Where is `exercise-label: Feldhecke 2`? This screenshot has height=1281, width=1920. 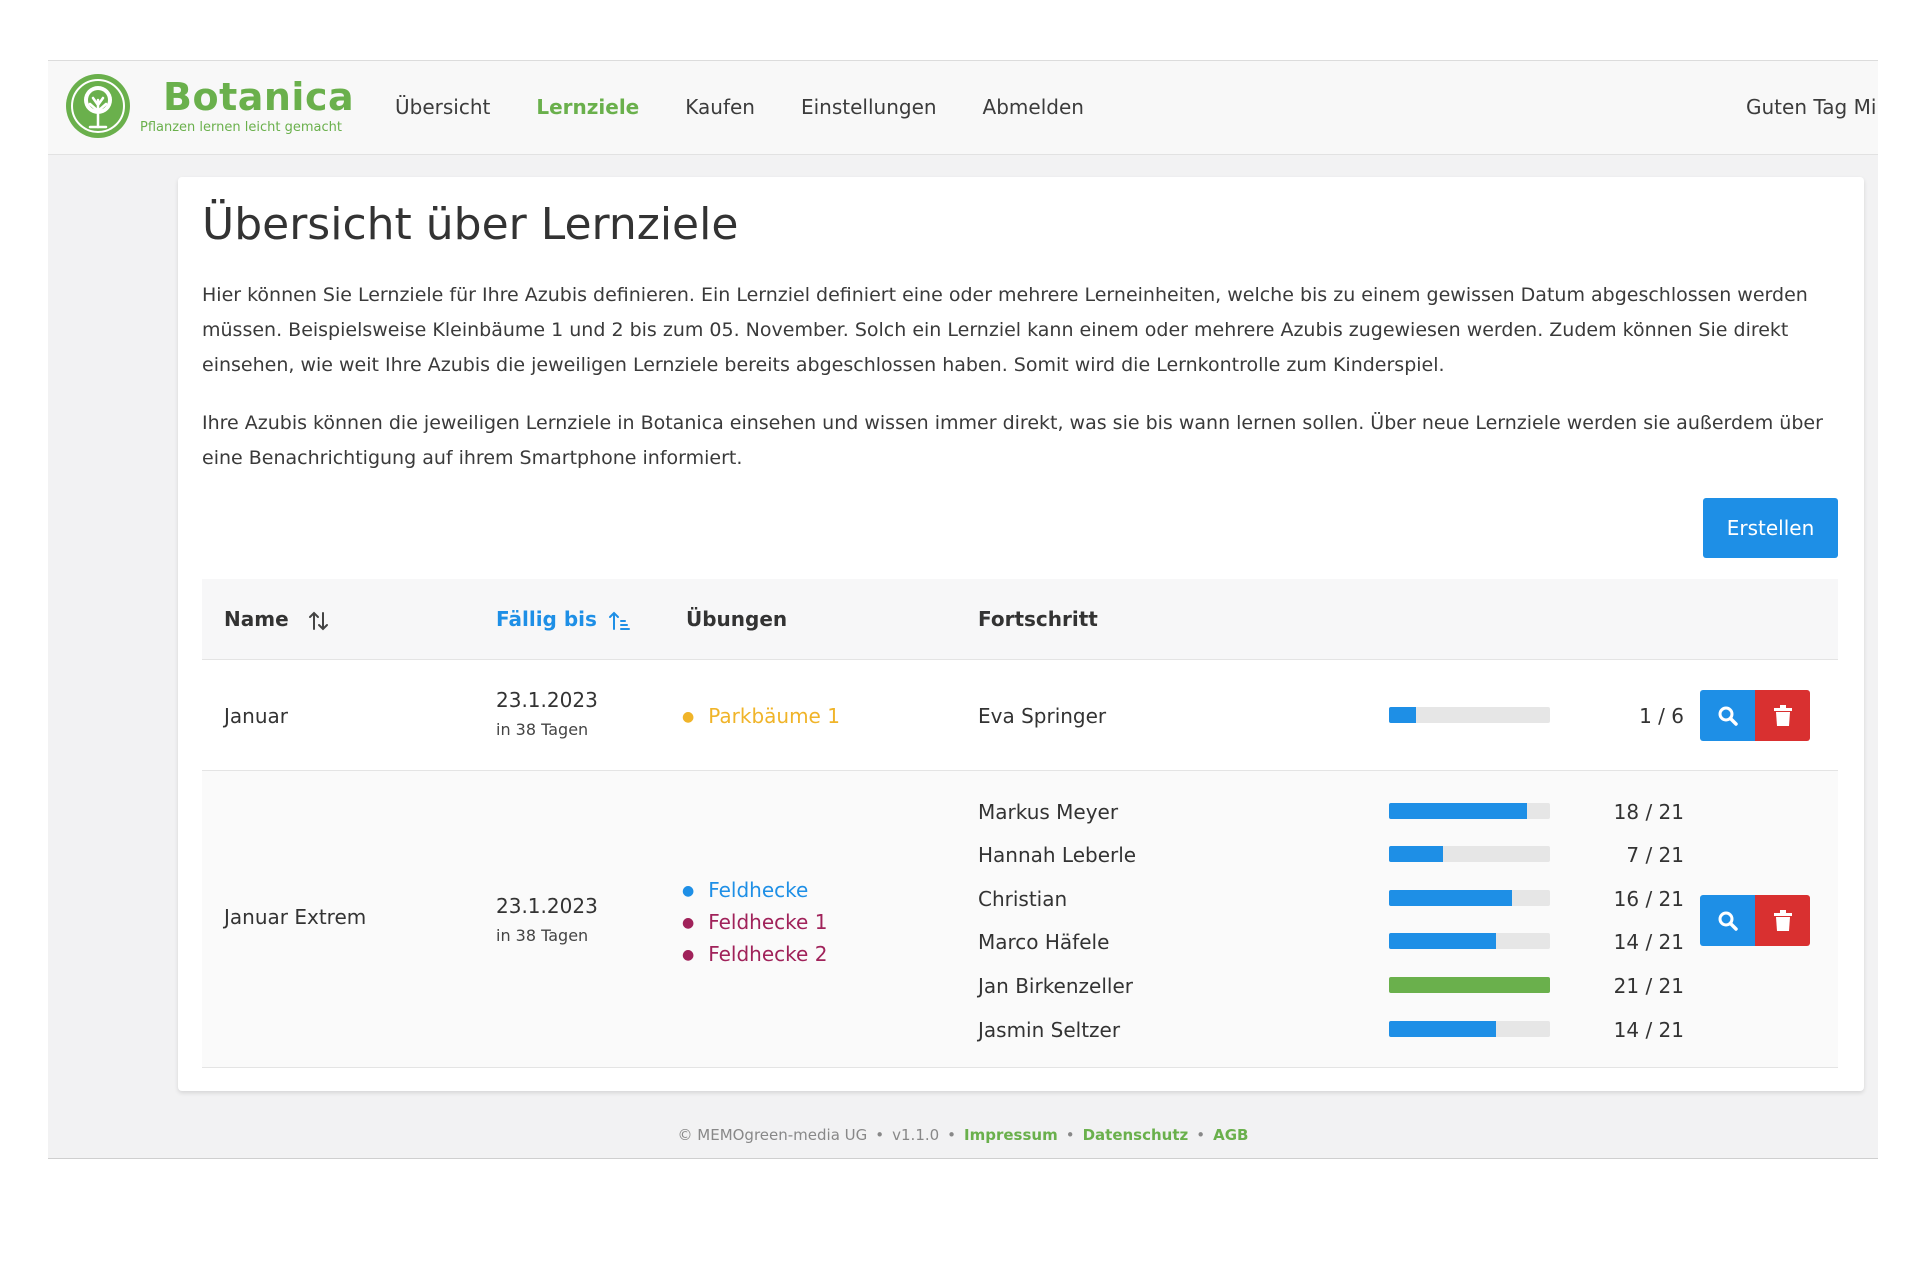
exercise-label: Feldhecke 2 is located at coordinates (768, 954).